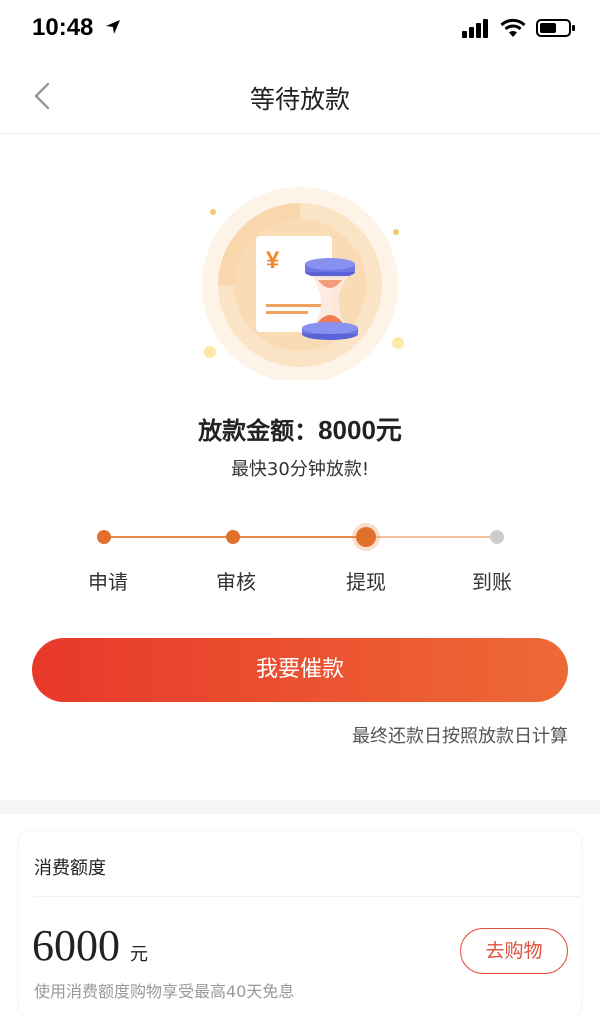 Image resolution: width=600 pixels, height=1016 pixels. What do you see at coordinates (104, 537) in the screenshot?
I see `step-dot-apply` at bounding box center [104, 537].